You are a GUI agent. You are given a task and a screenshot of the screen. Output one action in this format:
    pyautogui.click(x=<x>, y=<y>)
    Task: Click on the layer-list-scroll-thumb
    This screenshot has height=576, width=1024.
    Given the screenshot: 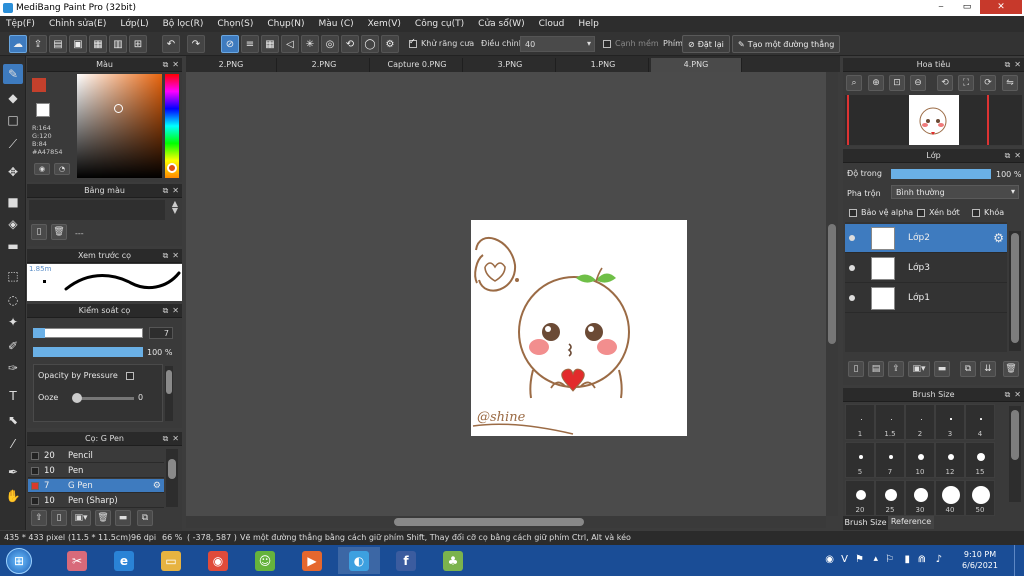 What is the action you would take?
    pyautogui.click(x=1015, y=288)
    